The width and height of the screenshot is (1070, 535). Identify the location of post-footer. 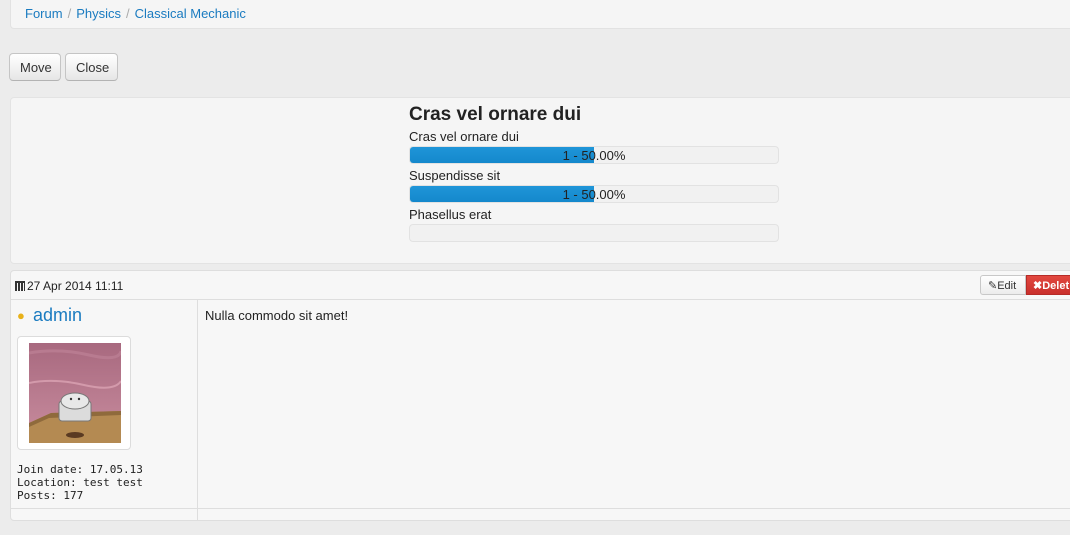
(540, 514).